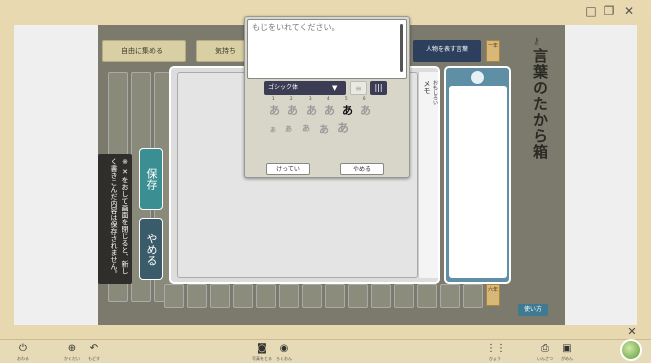 This screenshot has height=363, width=651. Describe the element at coordinates (362, 169) in the screenshot. I see `dialog-cancel-button: やめる` at that location.